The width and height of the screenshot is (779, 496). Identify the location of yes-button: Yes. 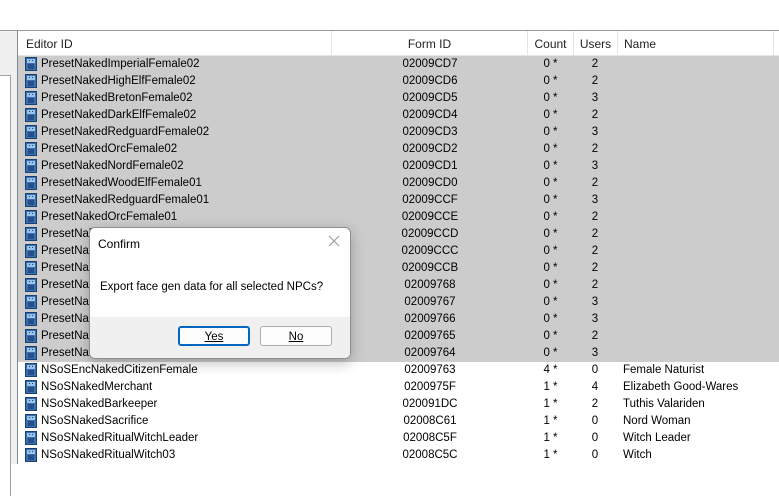
(214, 336).